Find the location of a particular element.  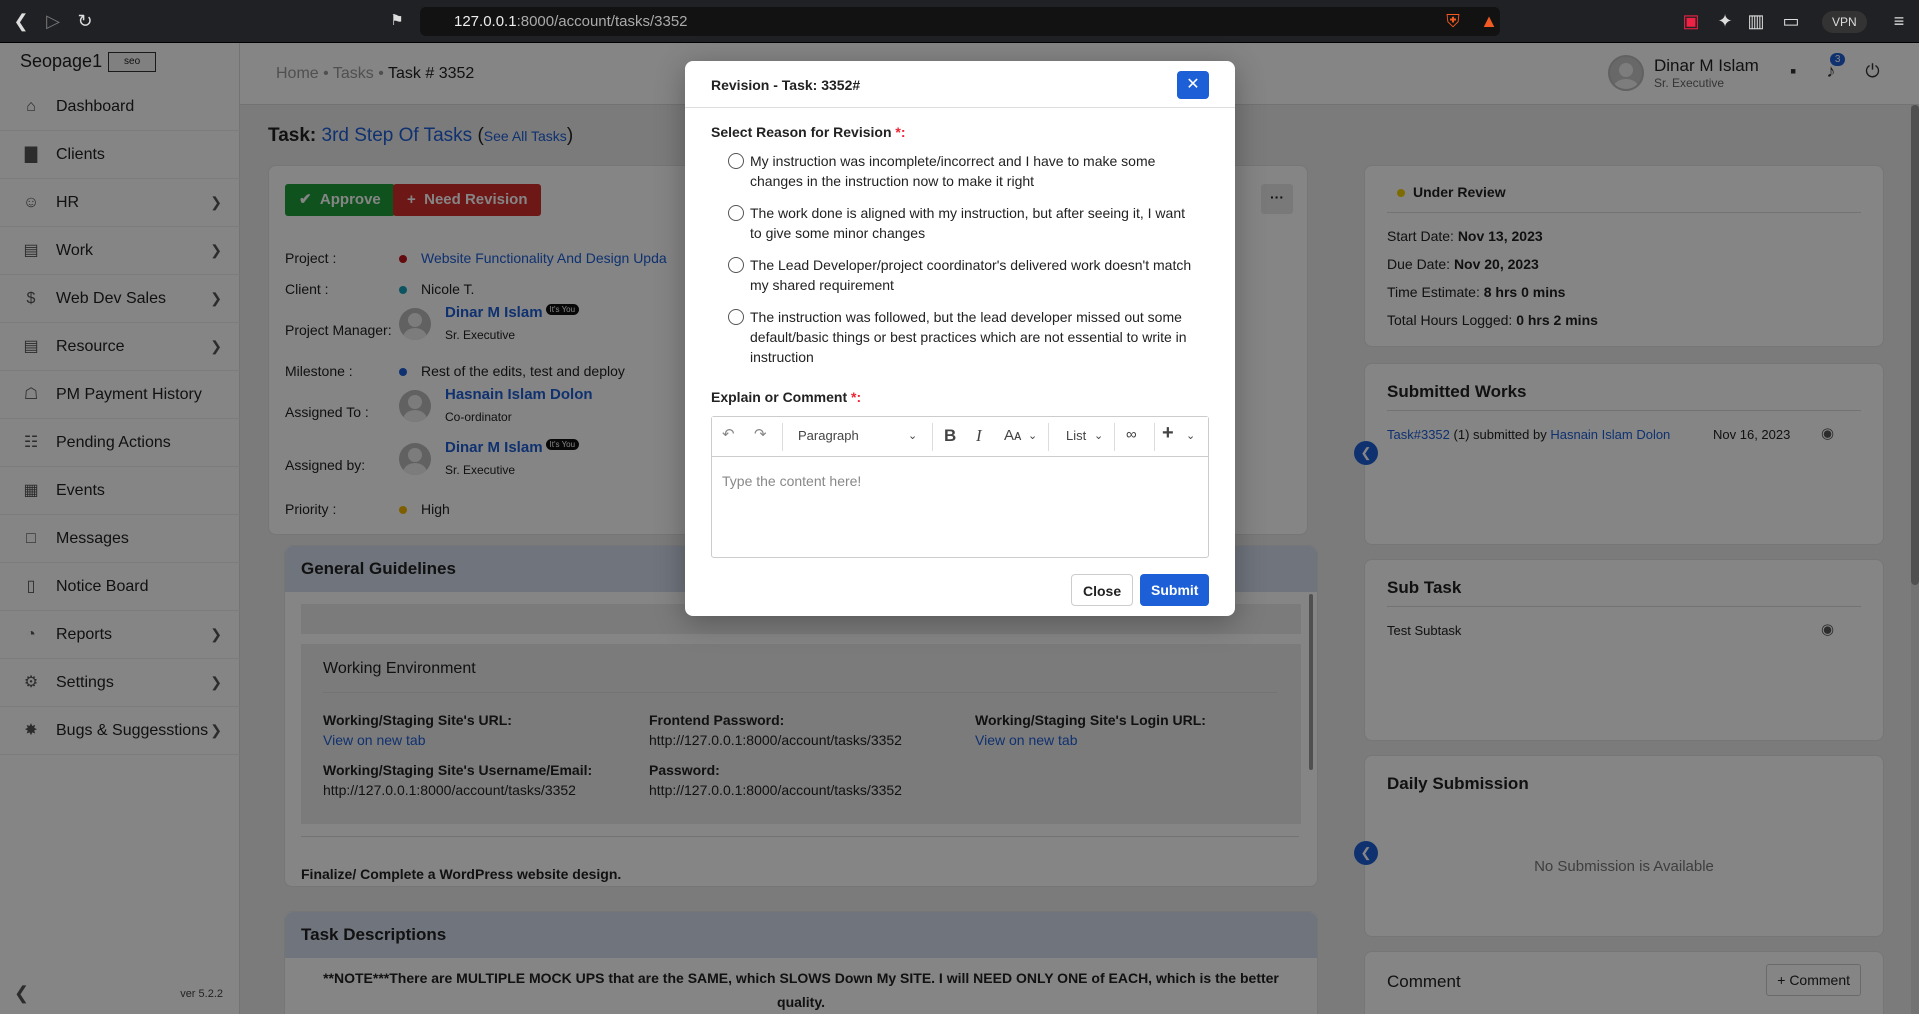

font-size-icon: Aᴀ is located at coordinates (1012, 435).